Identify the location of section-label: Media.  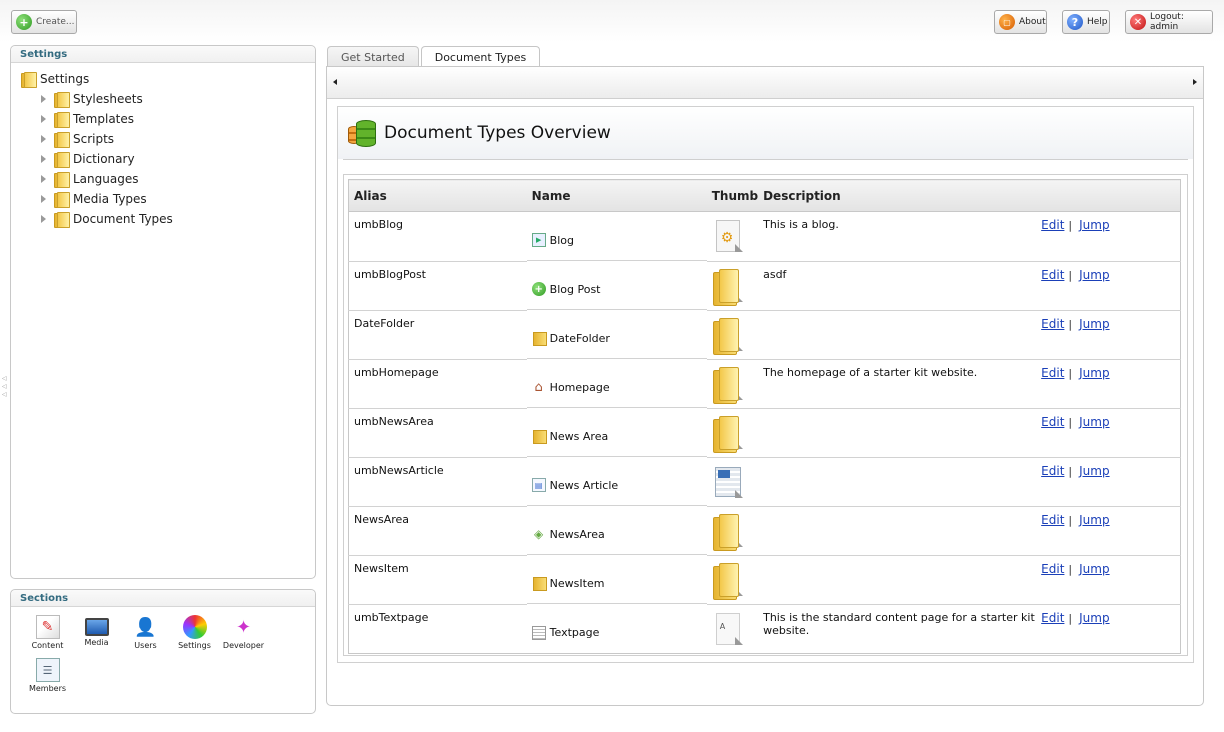
(96, 642).